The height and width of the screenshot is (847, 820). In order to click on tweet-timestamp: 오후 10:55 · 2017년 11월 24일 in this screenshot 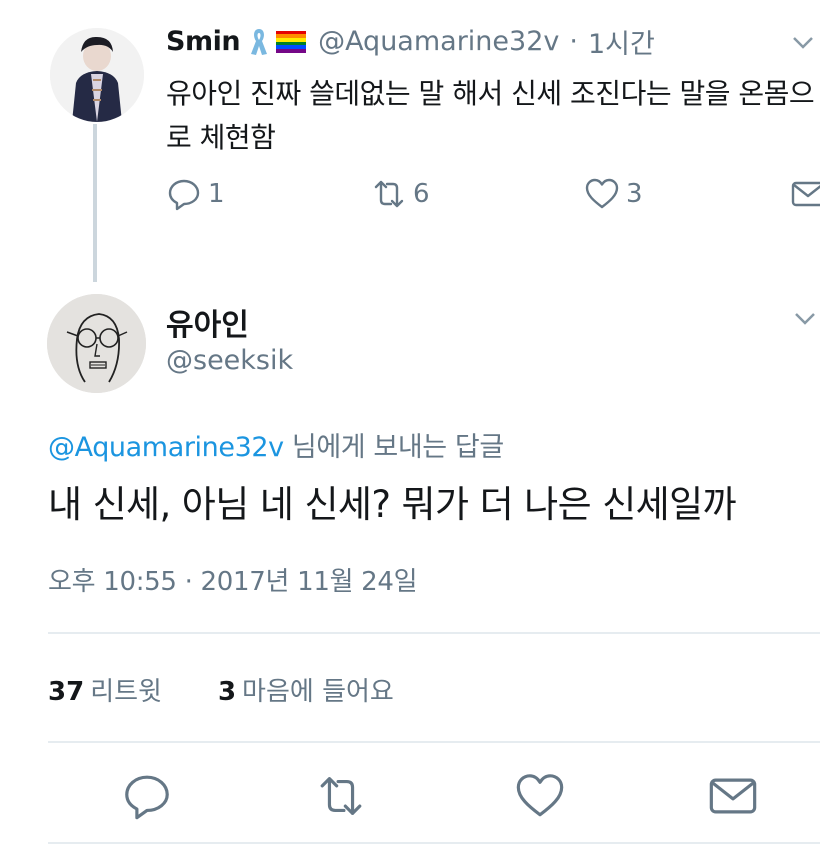, I will do `click(233, 579)`.